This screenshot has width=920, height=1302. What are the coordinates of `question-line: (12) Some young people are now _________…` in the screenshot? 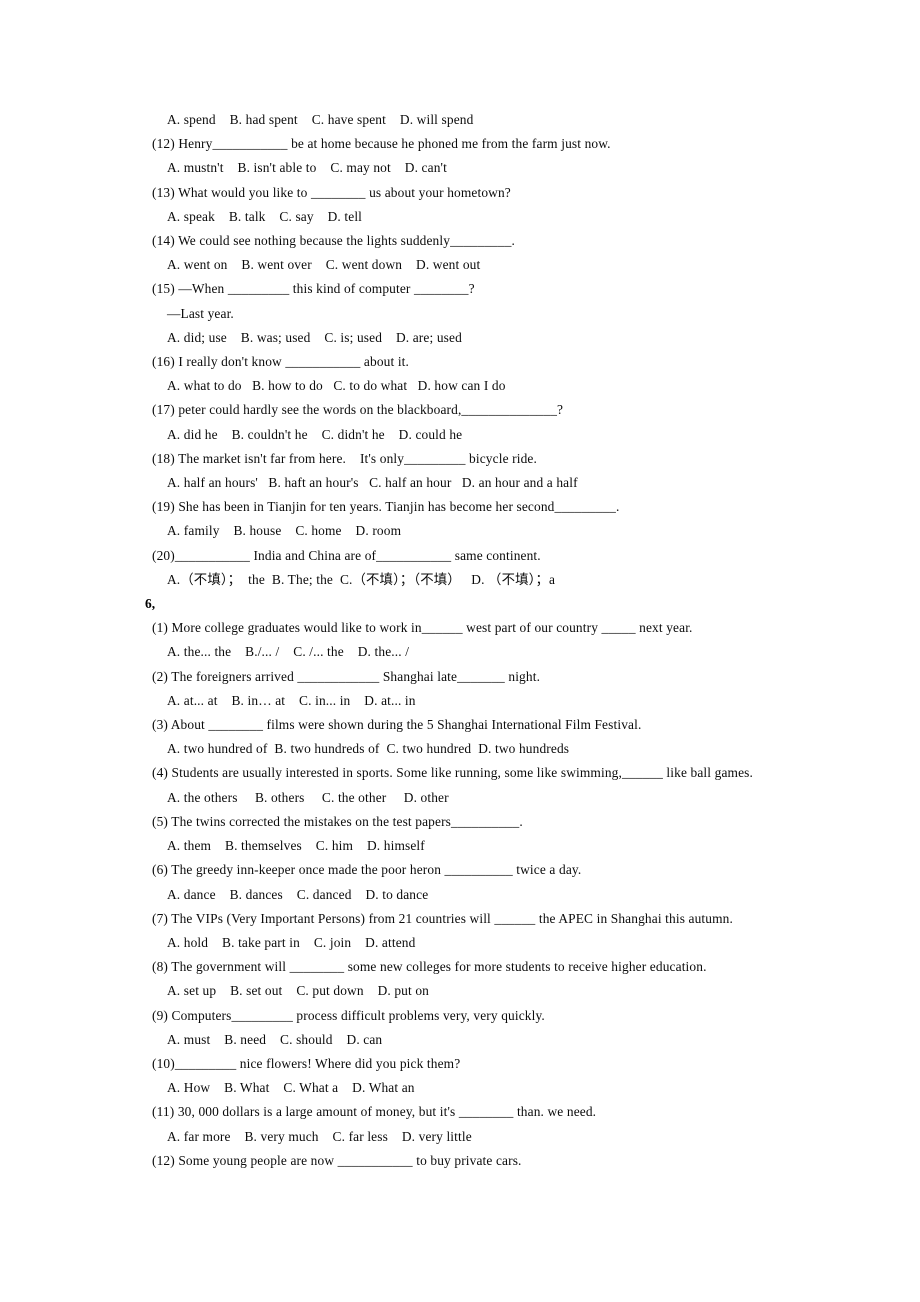 It's located at (337, 1160).